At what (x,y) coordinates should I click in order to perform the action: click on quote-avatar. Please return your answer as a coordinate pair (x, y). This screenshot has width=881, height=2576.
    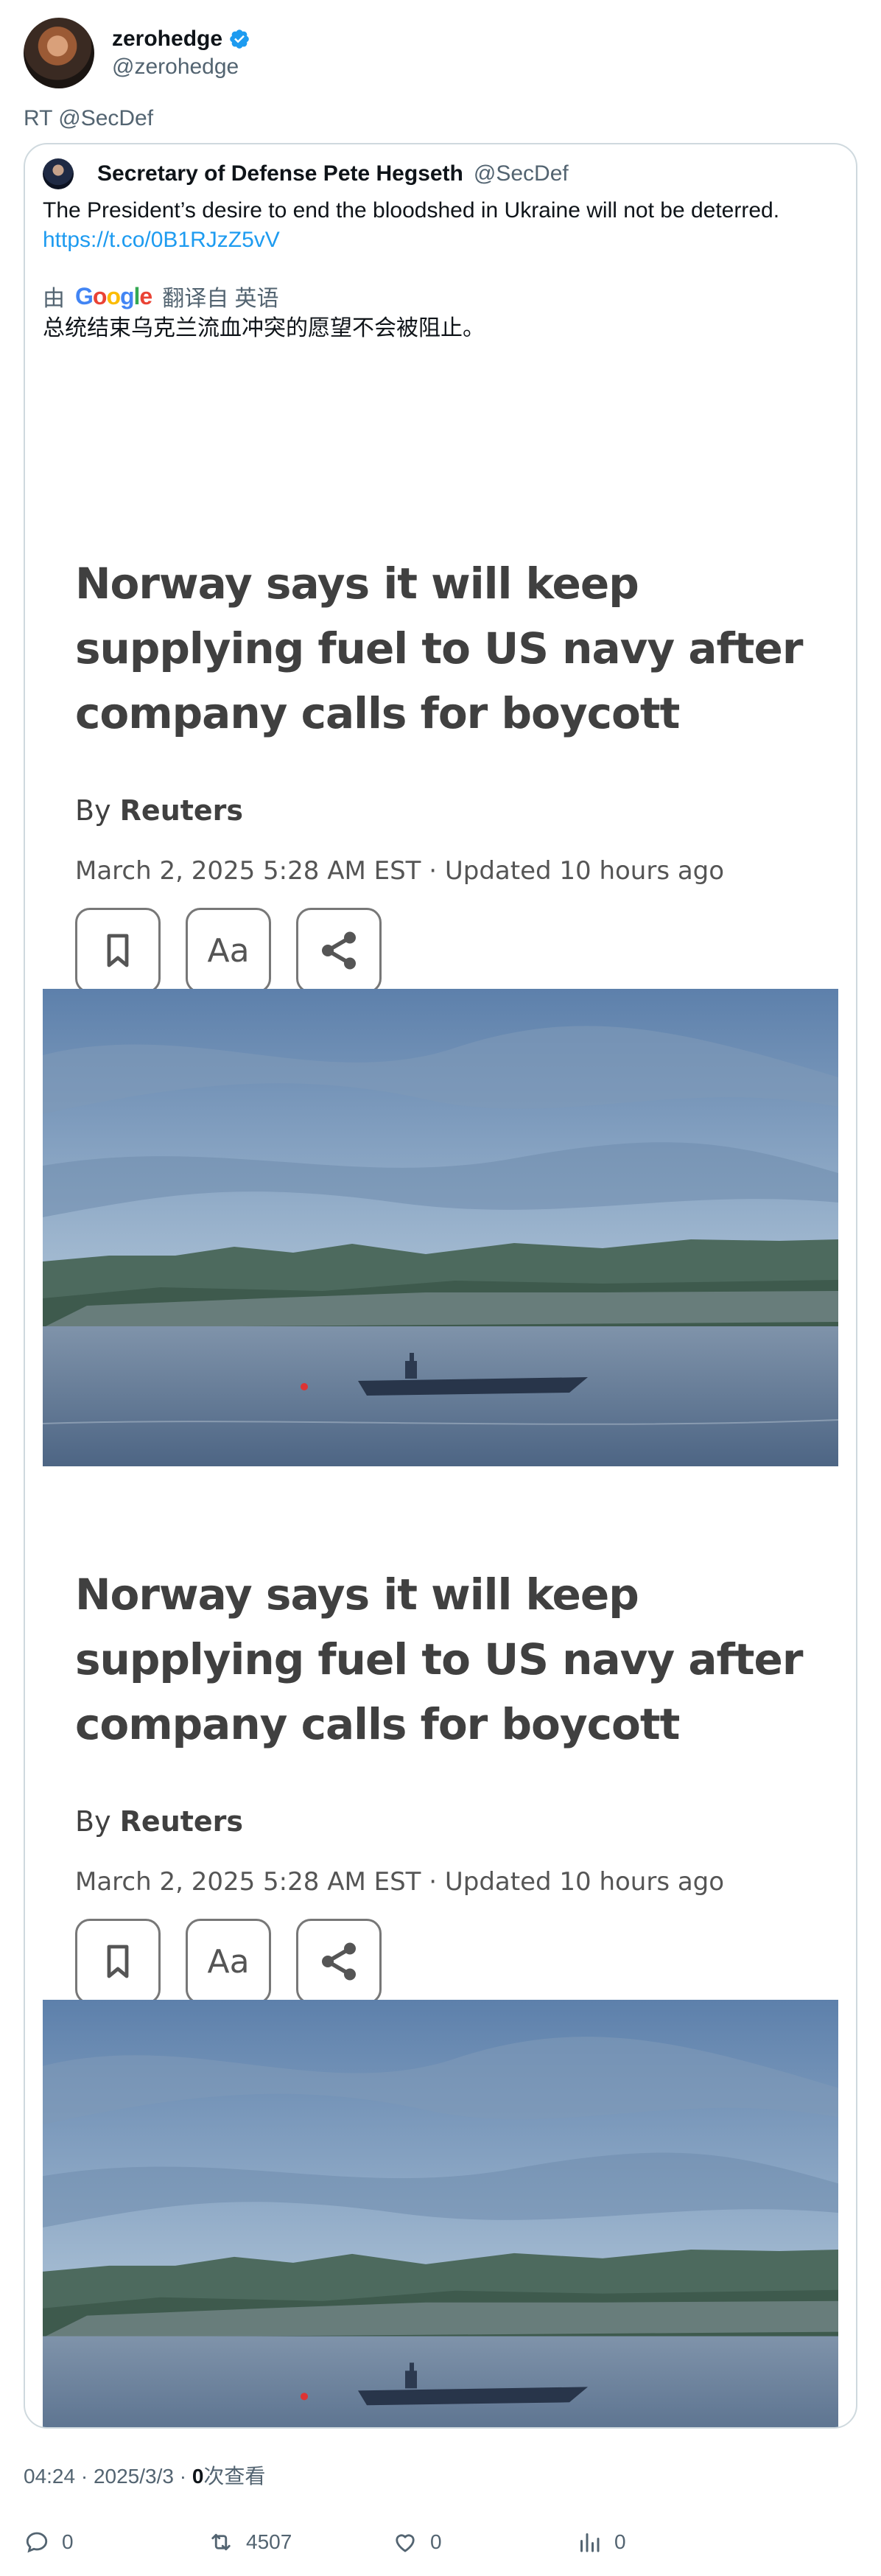
    Looking at the image, I should click on (59, 173).